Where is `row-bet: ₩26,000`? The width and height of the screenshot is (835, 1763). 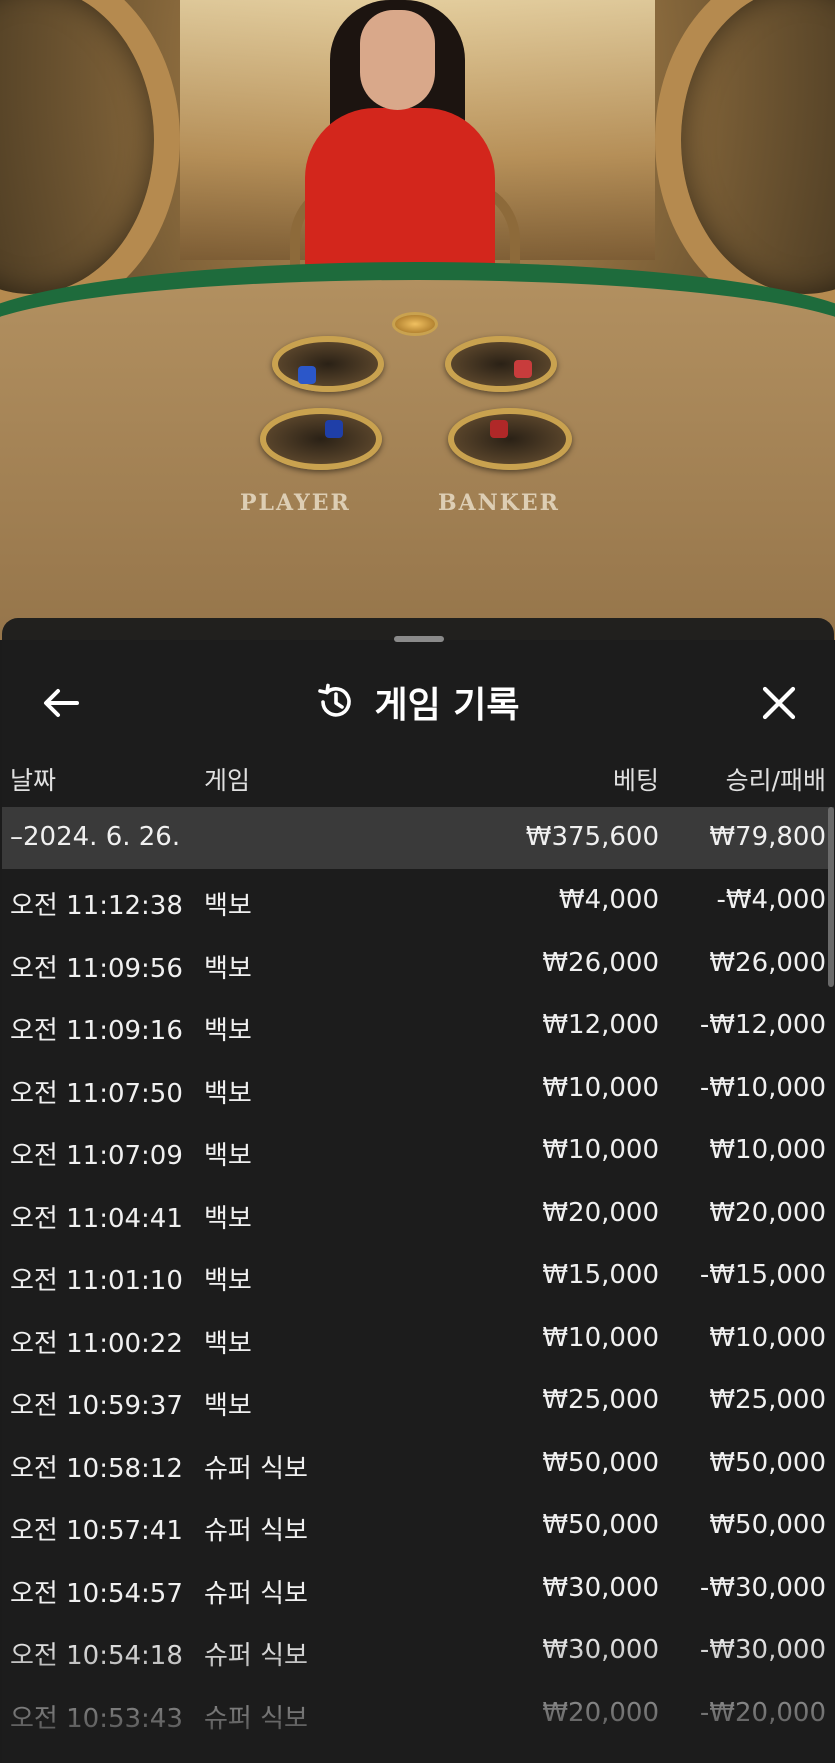
row-bet: ₩26,000 is located at coordinates (600, 962).